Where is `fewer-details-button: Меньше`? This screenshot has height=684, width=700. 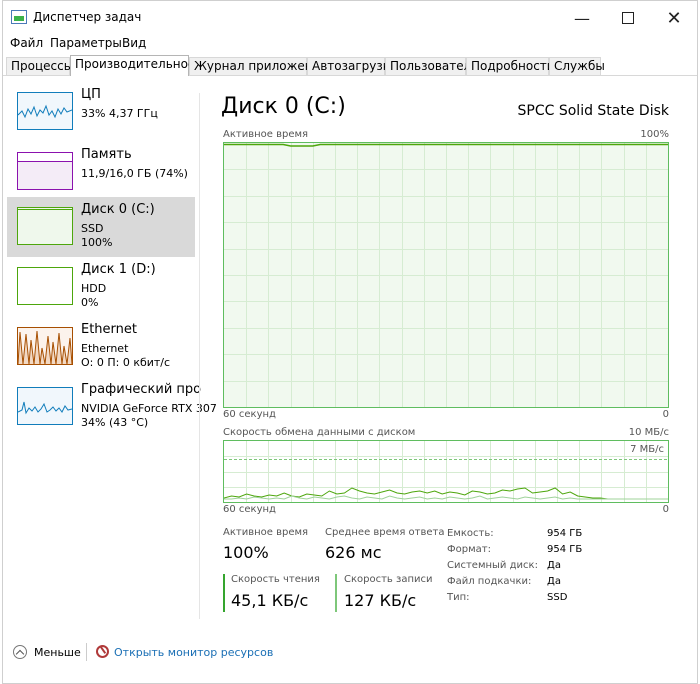
fewer-details-button: Меньше is located at coordinates (57, 652).